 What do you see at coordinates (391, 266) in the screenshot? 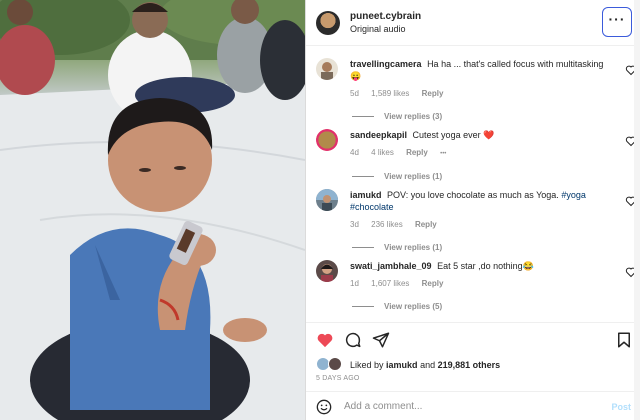
I see `comment-username: swati_jambhale_09` at bounding box center [391, 266].